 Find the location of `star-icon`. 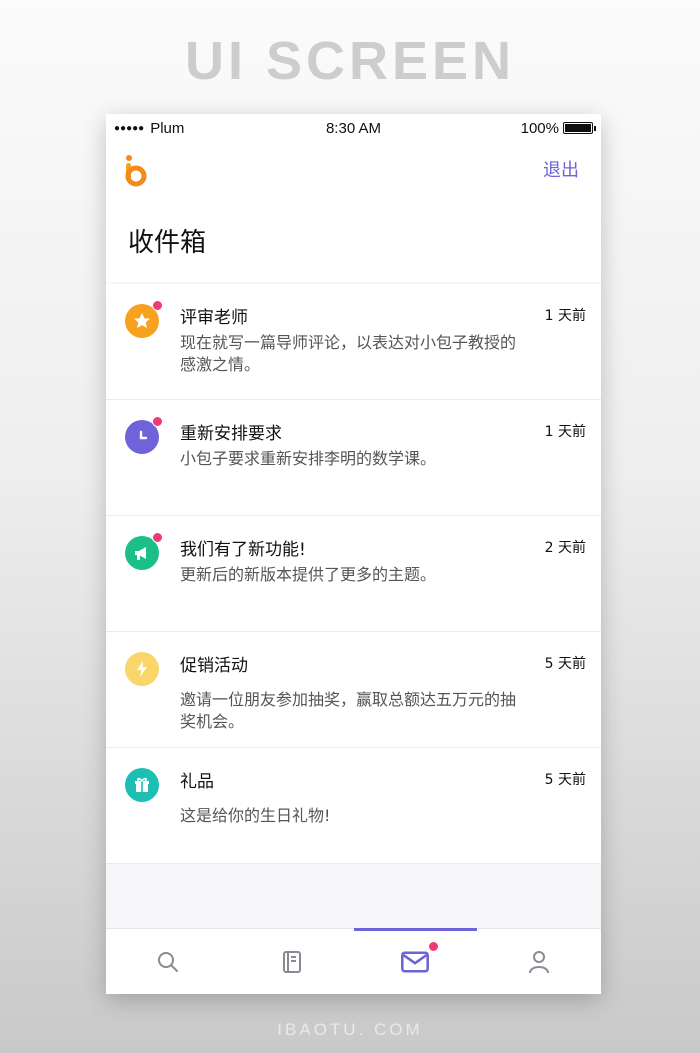

star-icon is located at coordinates (144, 319).